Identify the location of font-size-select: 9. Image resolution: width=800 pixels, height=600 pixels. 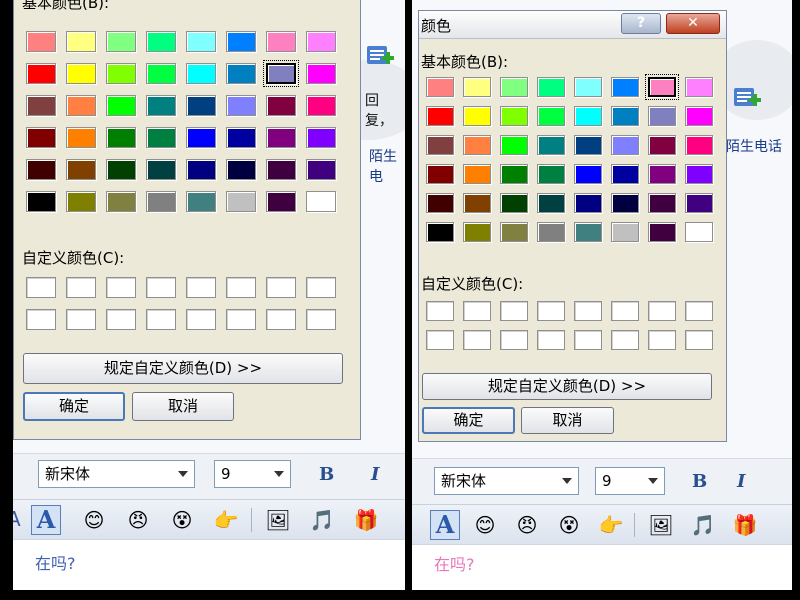
(630, 481).